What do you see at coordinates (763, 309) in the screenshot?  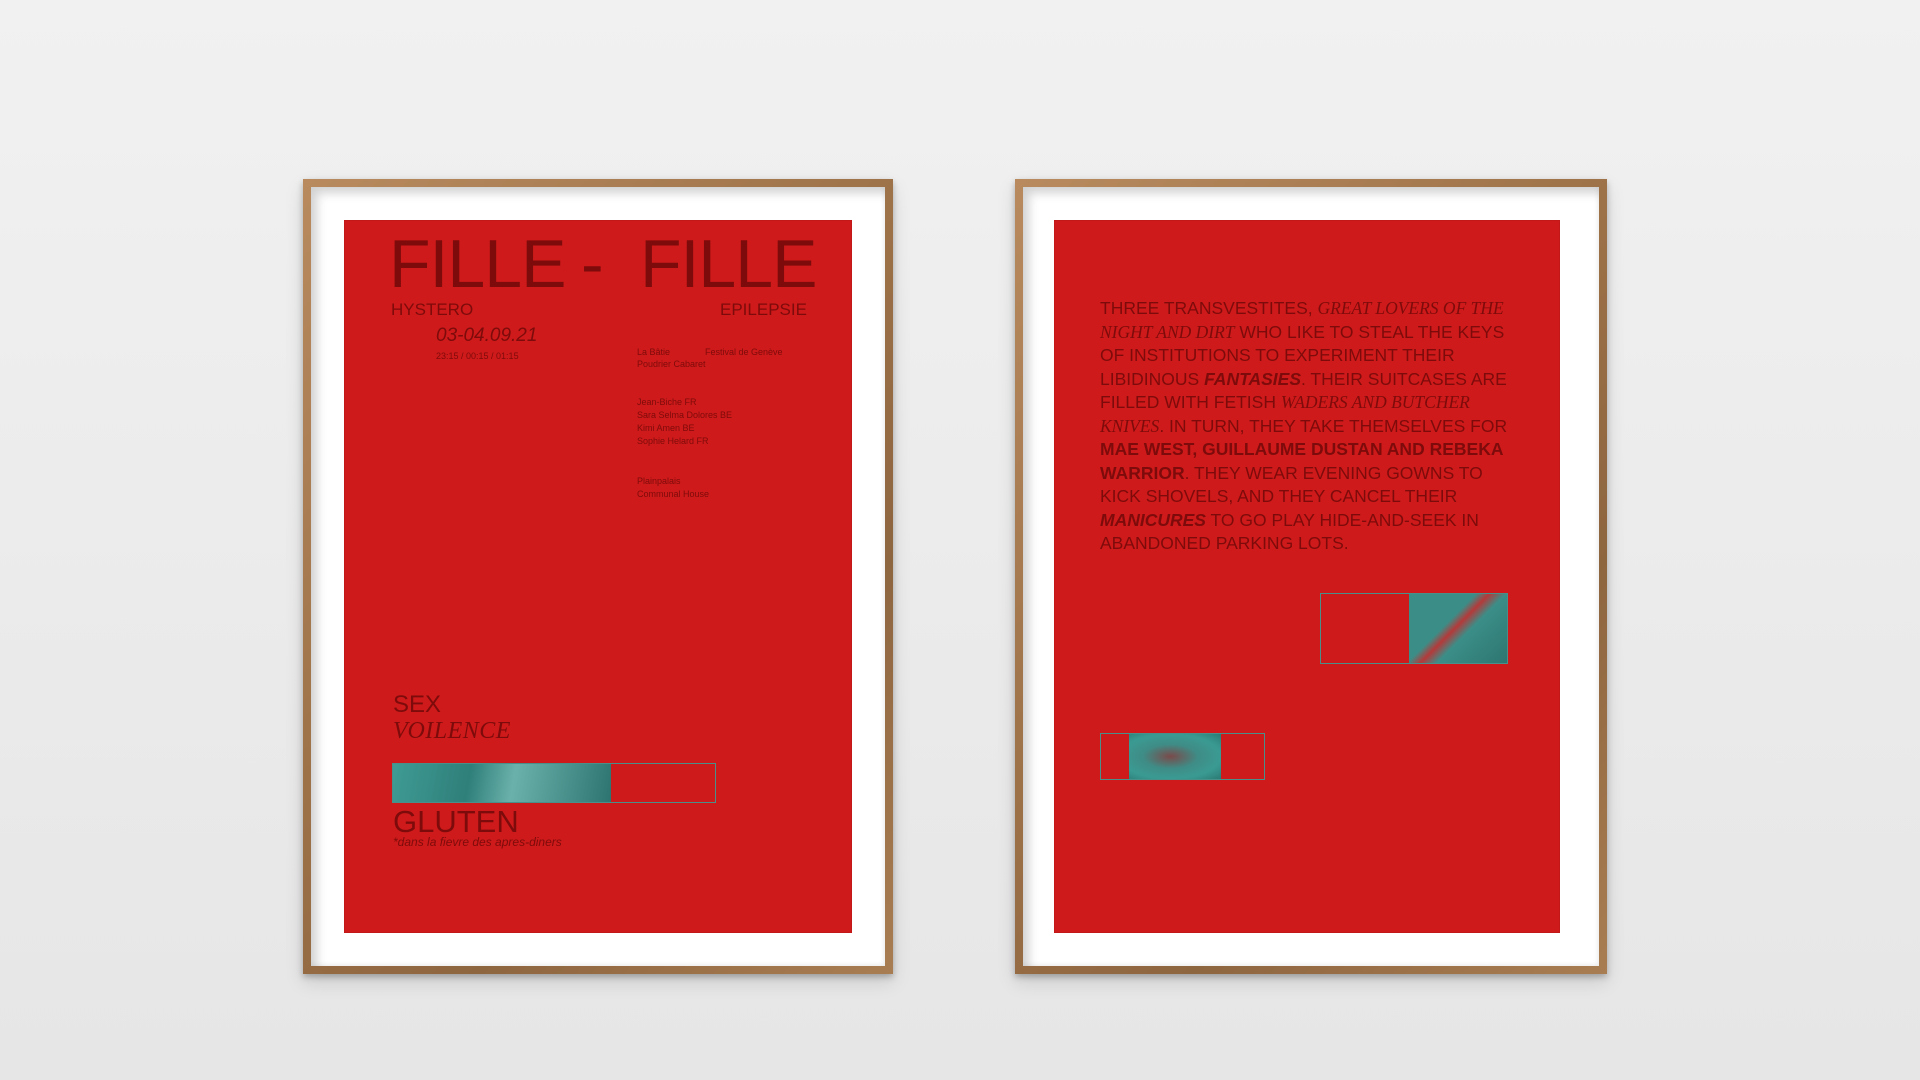 I see `subtitle-epilepsie: EPILEPSIE` at bounding box center [763, 309].